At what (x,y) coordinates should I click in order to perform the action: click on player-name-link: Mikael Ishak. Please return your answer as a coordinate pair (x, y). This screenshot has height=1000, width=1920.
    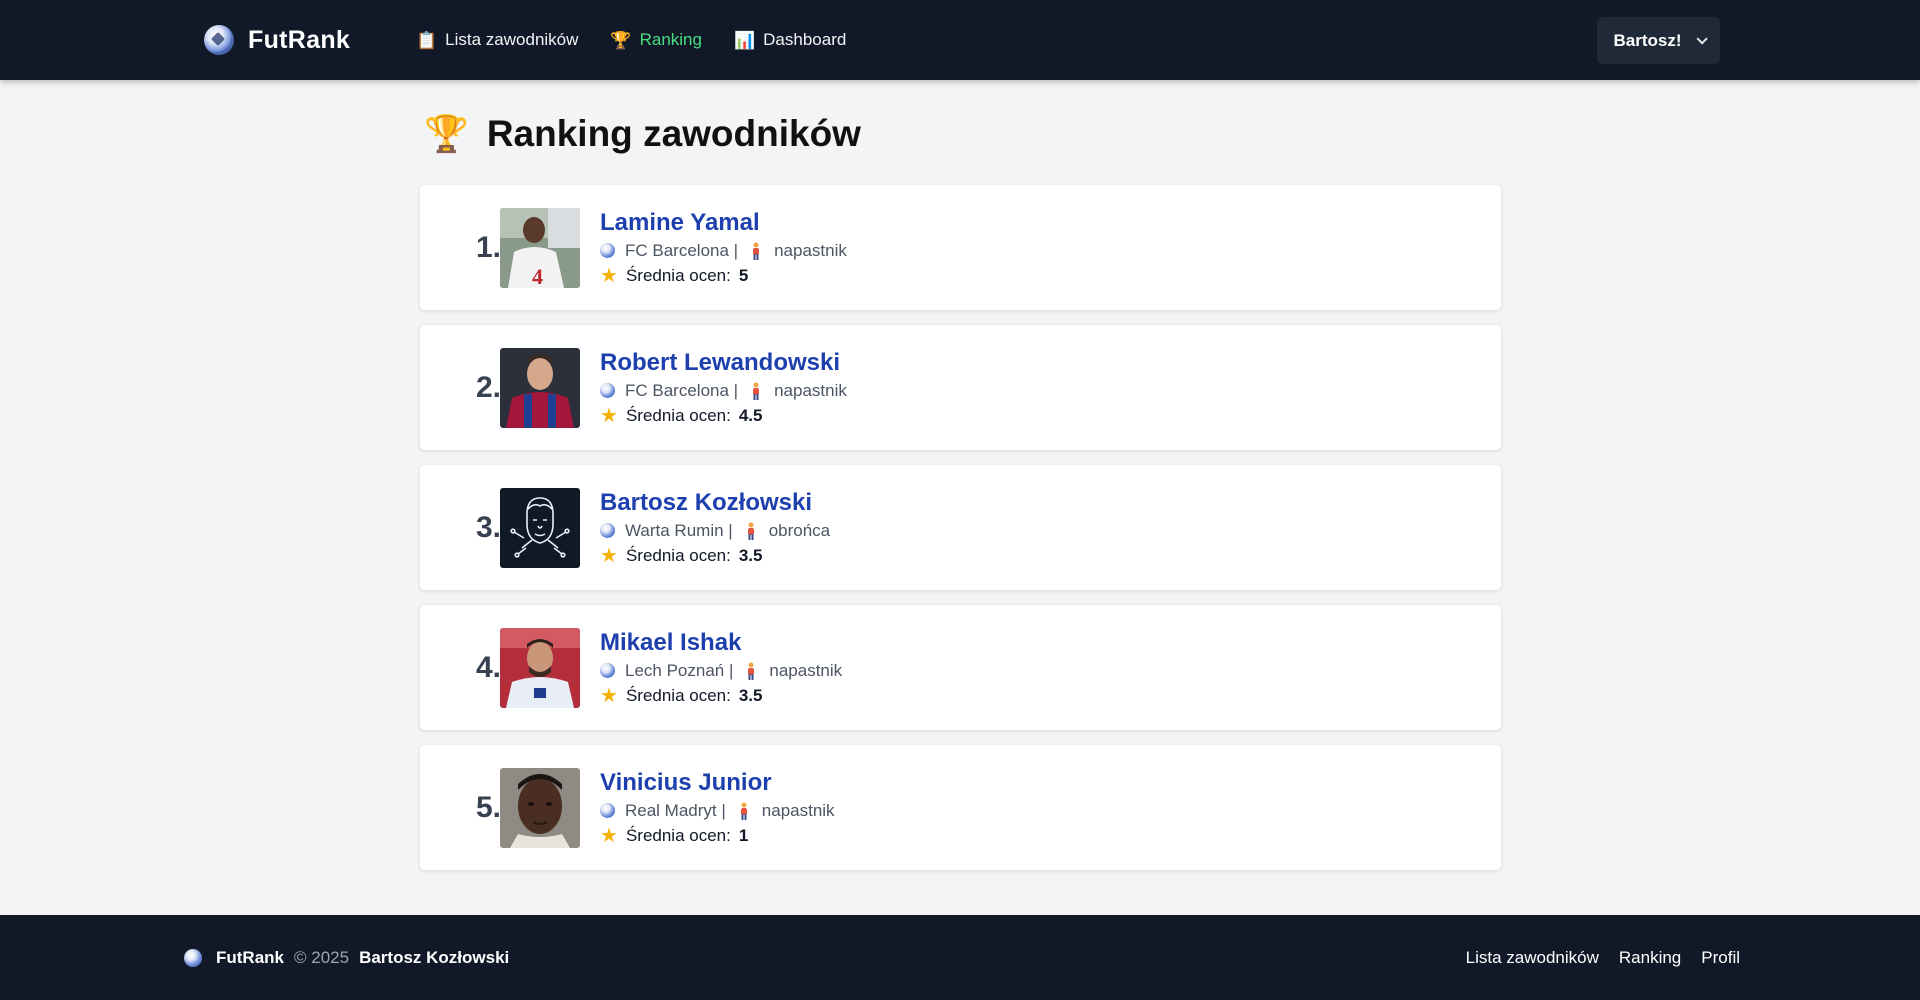
    Looking at the image, I should click on (721, 643).